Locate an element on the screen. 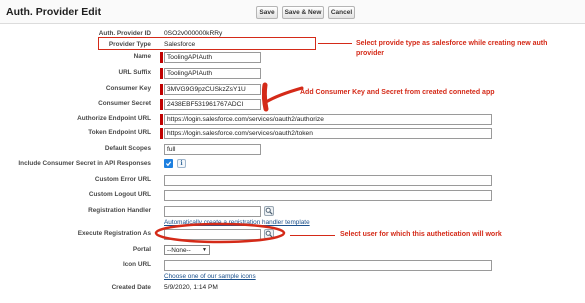 The width and height of the screenshot is (585, 303). save-and-new-button: Save & New is located at coordinates (303, 12).